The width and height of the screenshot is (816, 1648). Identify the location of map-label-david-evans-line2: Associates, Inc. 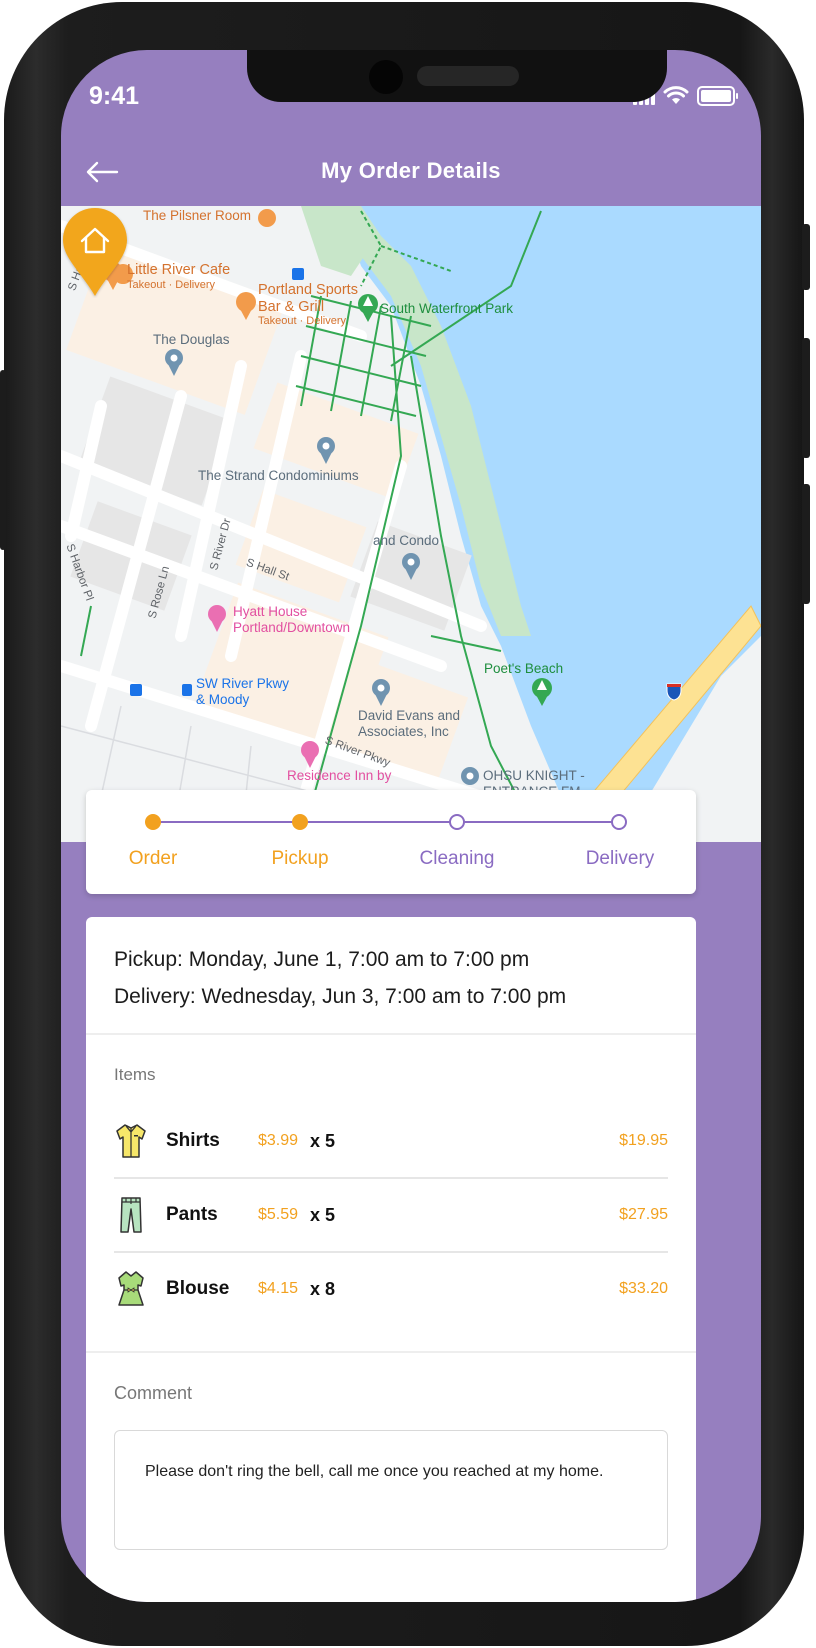
(403, 731).